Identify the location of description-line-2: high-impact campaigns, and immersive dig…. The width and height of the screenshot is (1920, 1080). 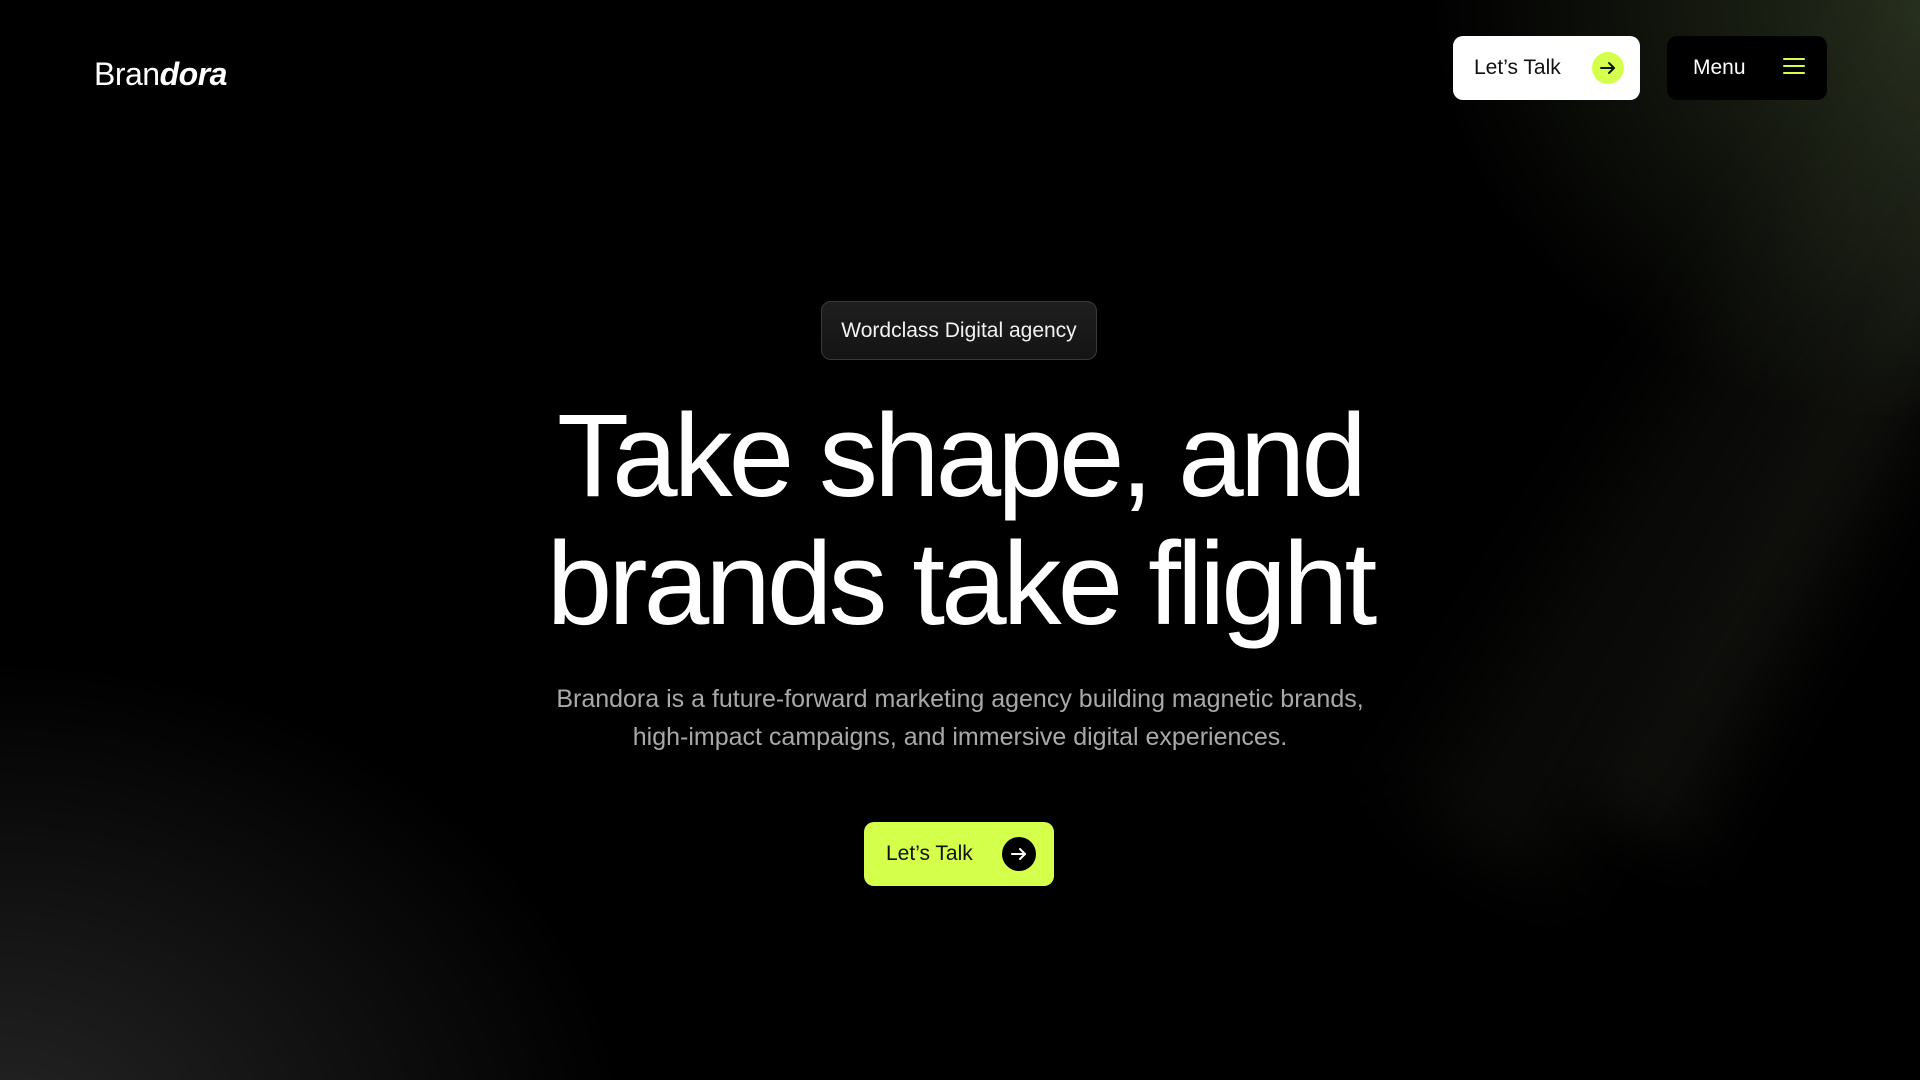
(960, 737).